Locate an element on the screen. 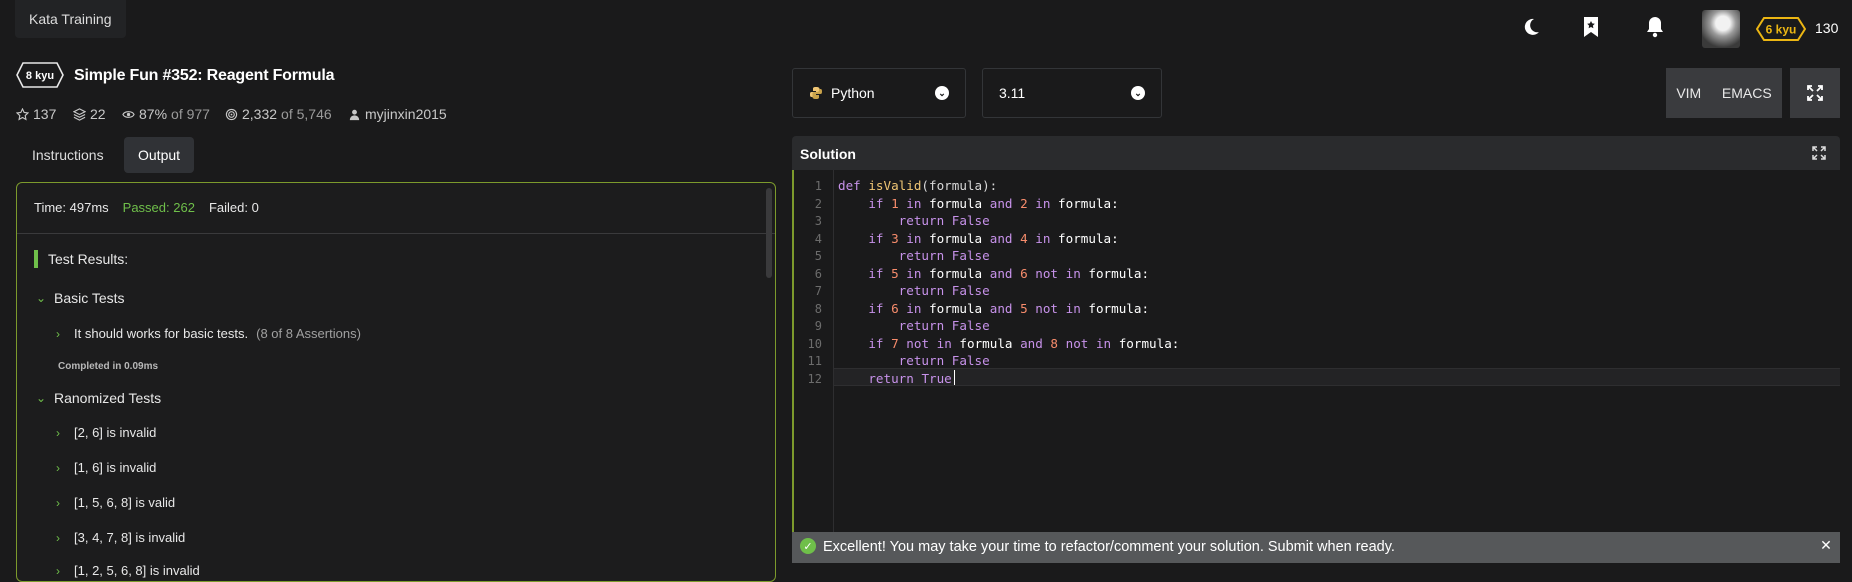 This screenshot has height=582, width=1852. test-item: › [3, 4, 7, 8] is invalid is located at coordinates (120, 537).